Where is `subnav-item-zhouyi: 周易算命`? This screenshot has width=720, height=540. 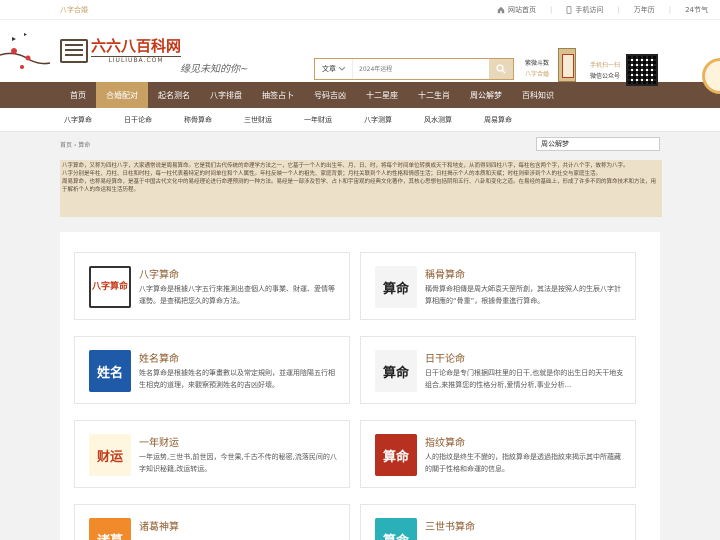 subnav-item-zhouyi: 周易算命 is located at coordinates (498, 120).